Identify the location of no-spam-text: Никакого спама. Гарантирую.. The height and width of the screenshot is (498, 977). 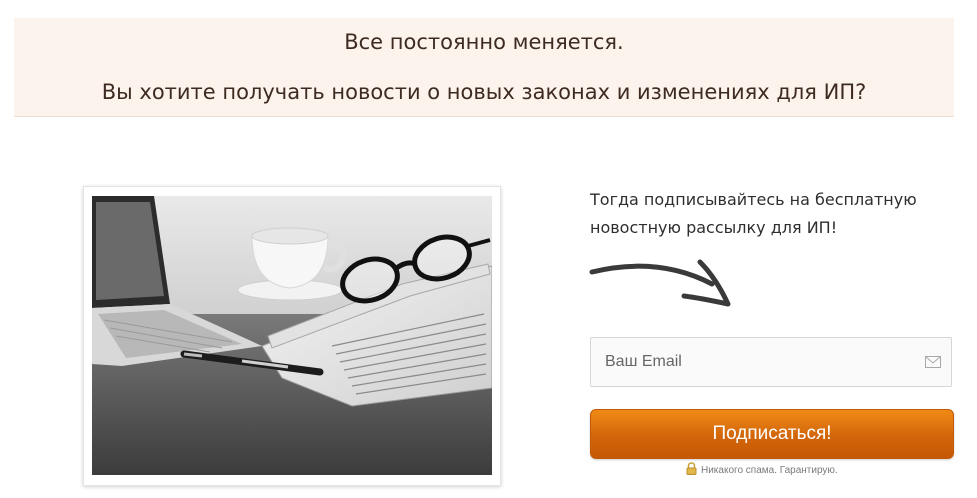
(769, 470).